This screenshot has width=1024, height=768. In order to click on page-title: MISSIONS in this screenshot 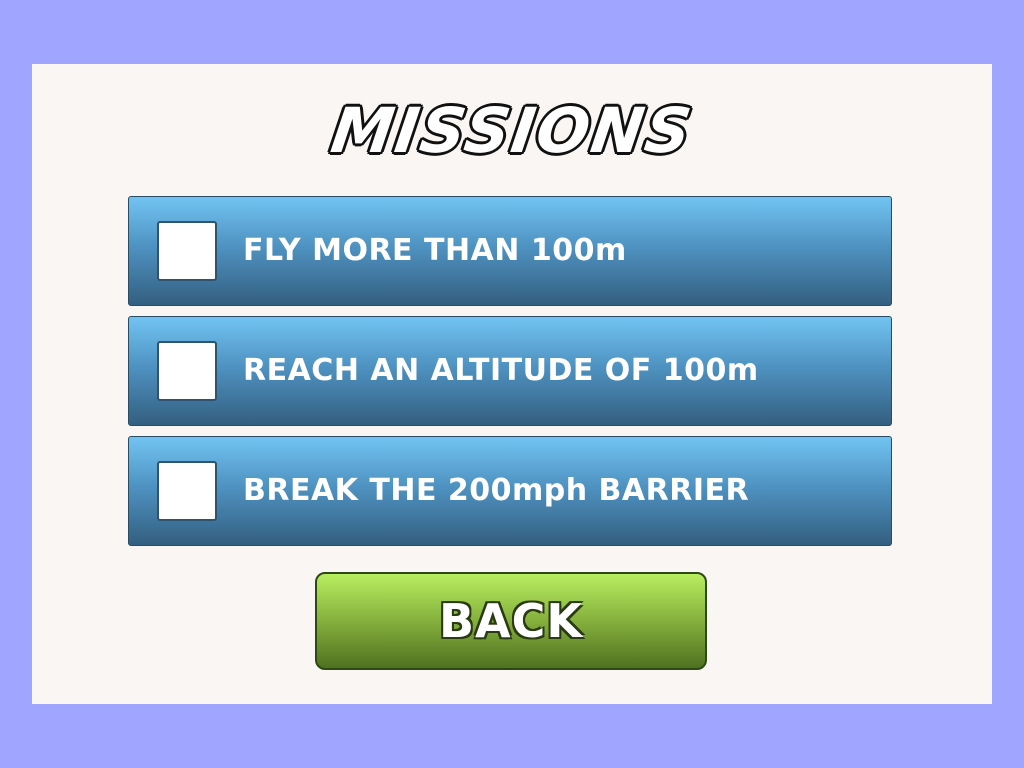, I will do `click(511, 131)`.